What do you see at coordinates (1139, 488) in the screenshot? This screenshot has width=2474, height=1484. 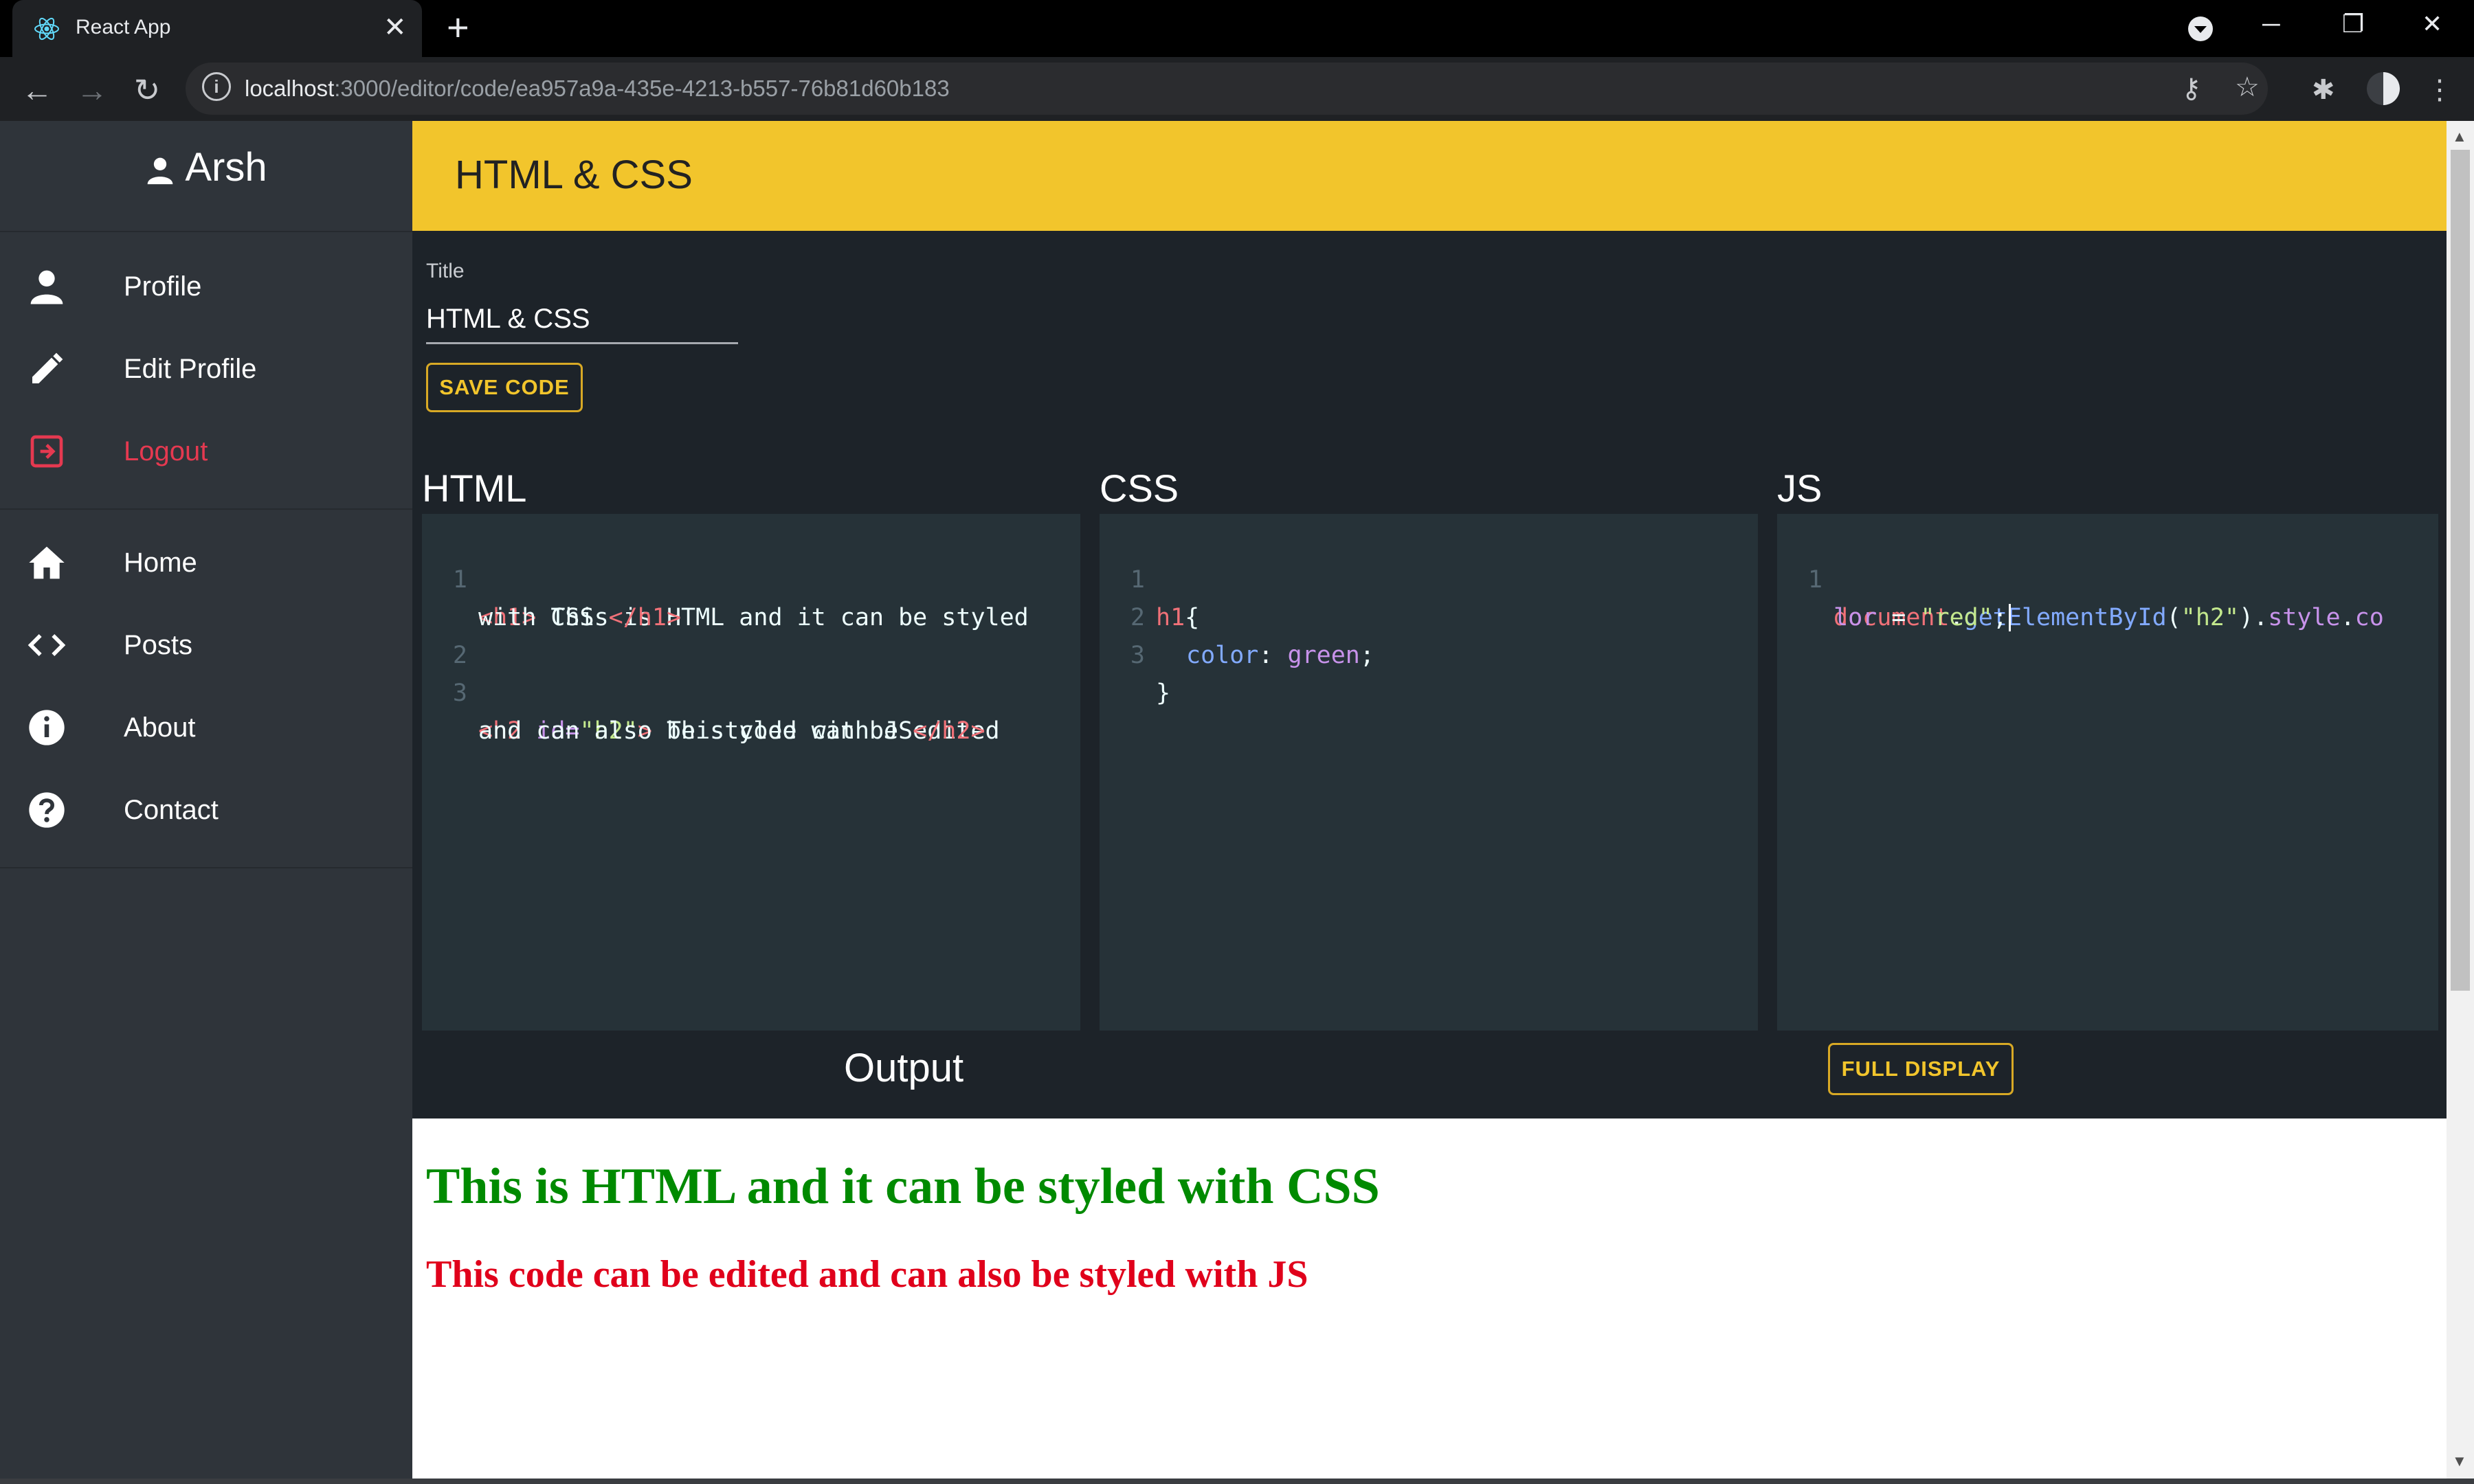 I see `css-panel-title: CSS` at bounding box center [1139, 488].